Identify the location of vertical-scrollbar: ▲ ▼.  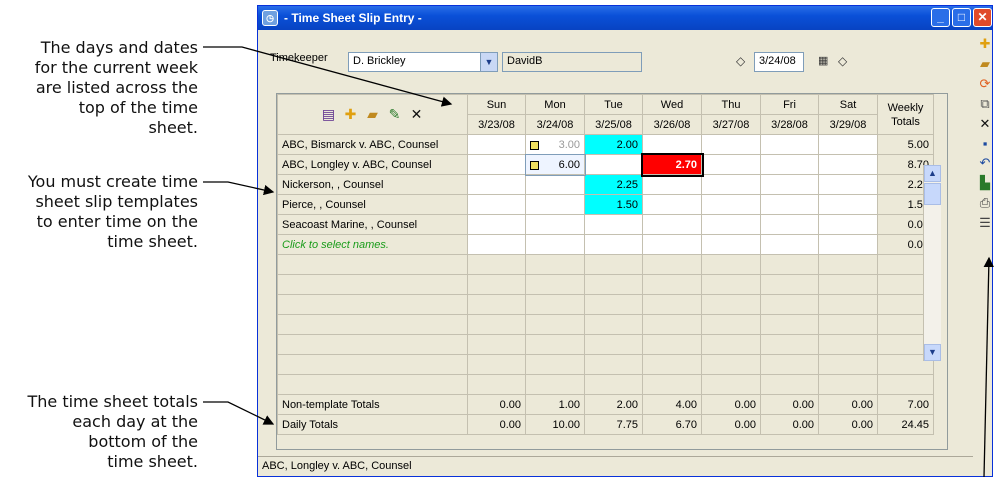
(932, 263).